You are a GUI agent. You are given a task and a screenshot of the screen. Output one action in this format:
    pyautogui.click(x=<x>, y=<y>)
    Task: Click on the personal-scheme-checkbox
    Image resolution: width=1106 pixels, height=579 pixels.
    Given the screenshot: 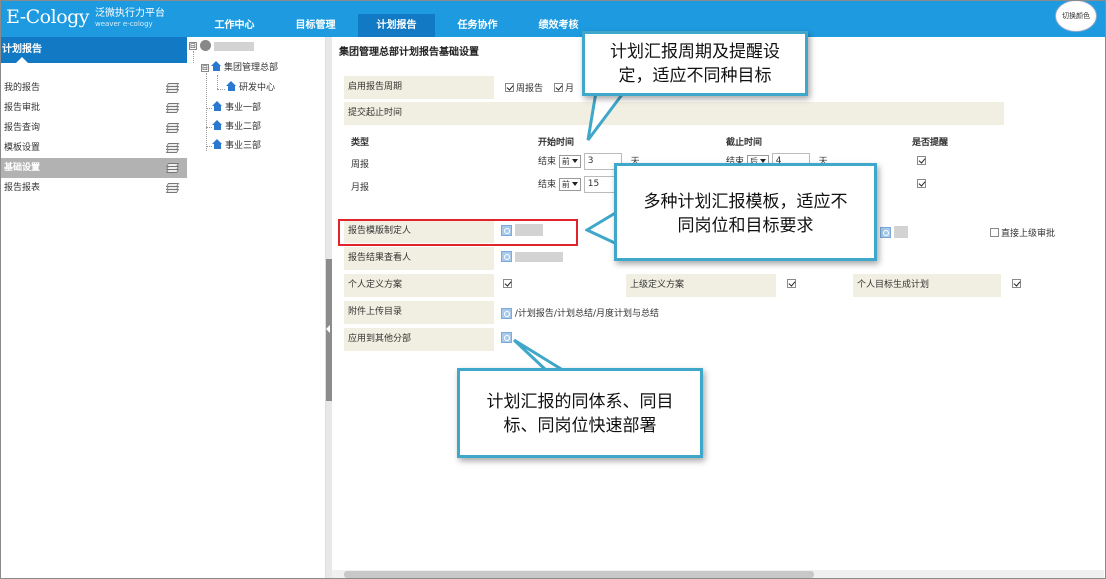 What is the action you would take?
    pyautogui.click(x=508, y=284)
    